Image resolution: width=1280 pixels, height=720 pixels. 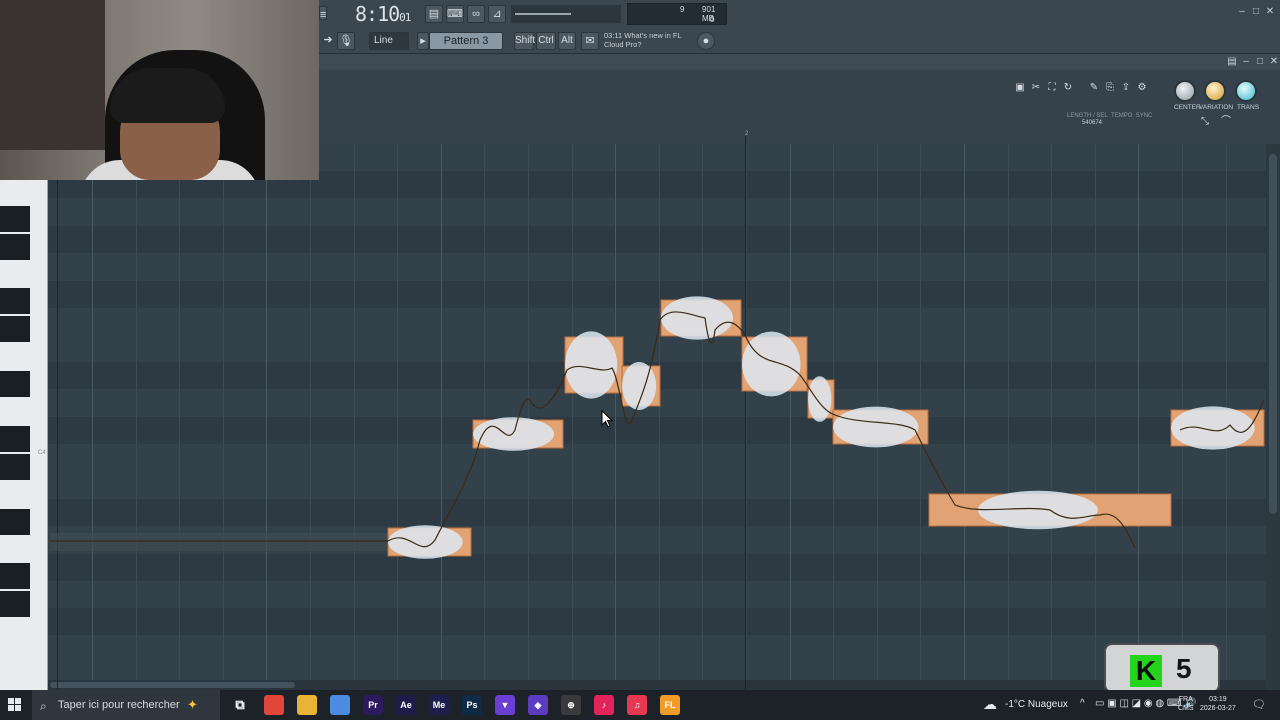 What do you see at coordinates (1259, 704) in the screenshot?
I see `notification-icon: 🗨` at bounding box center [1259, 704].